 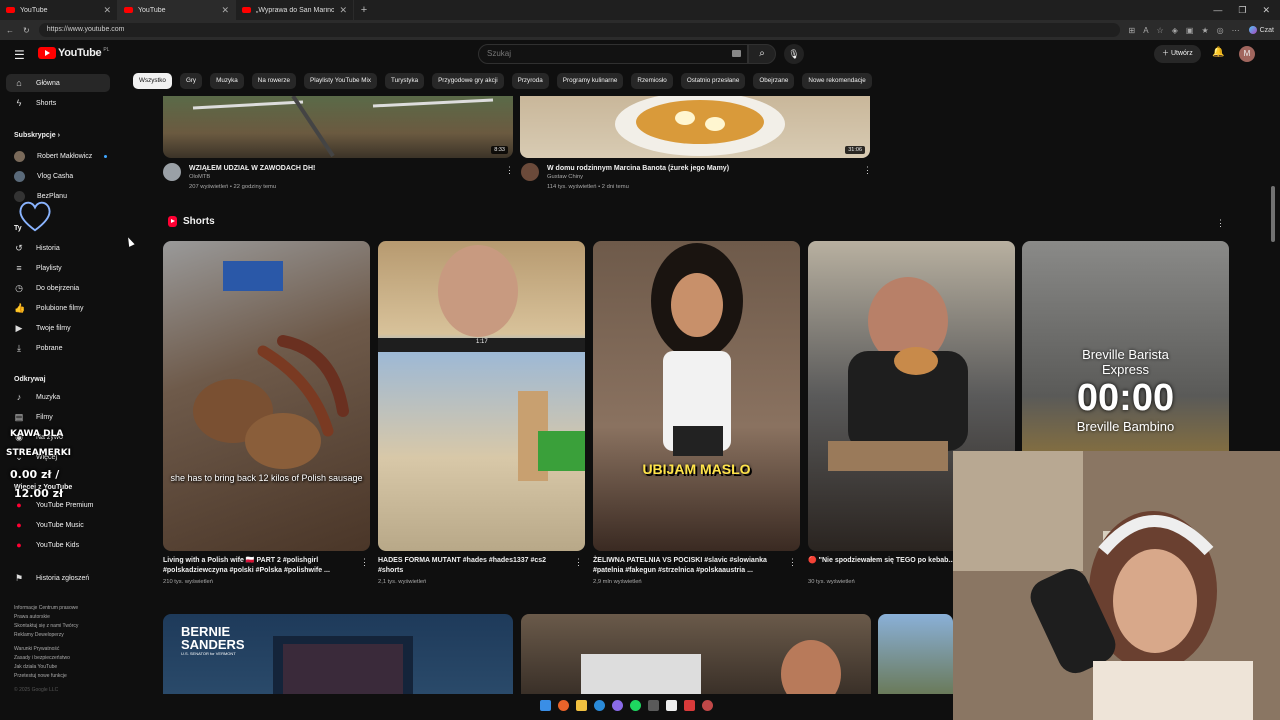 I want to click on chip: Przygodowe gry akcji, so click(x=468, y=81).